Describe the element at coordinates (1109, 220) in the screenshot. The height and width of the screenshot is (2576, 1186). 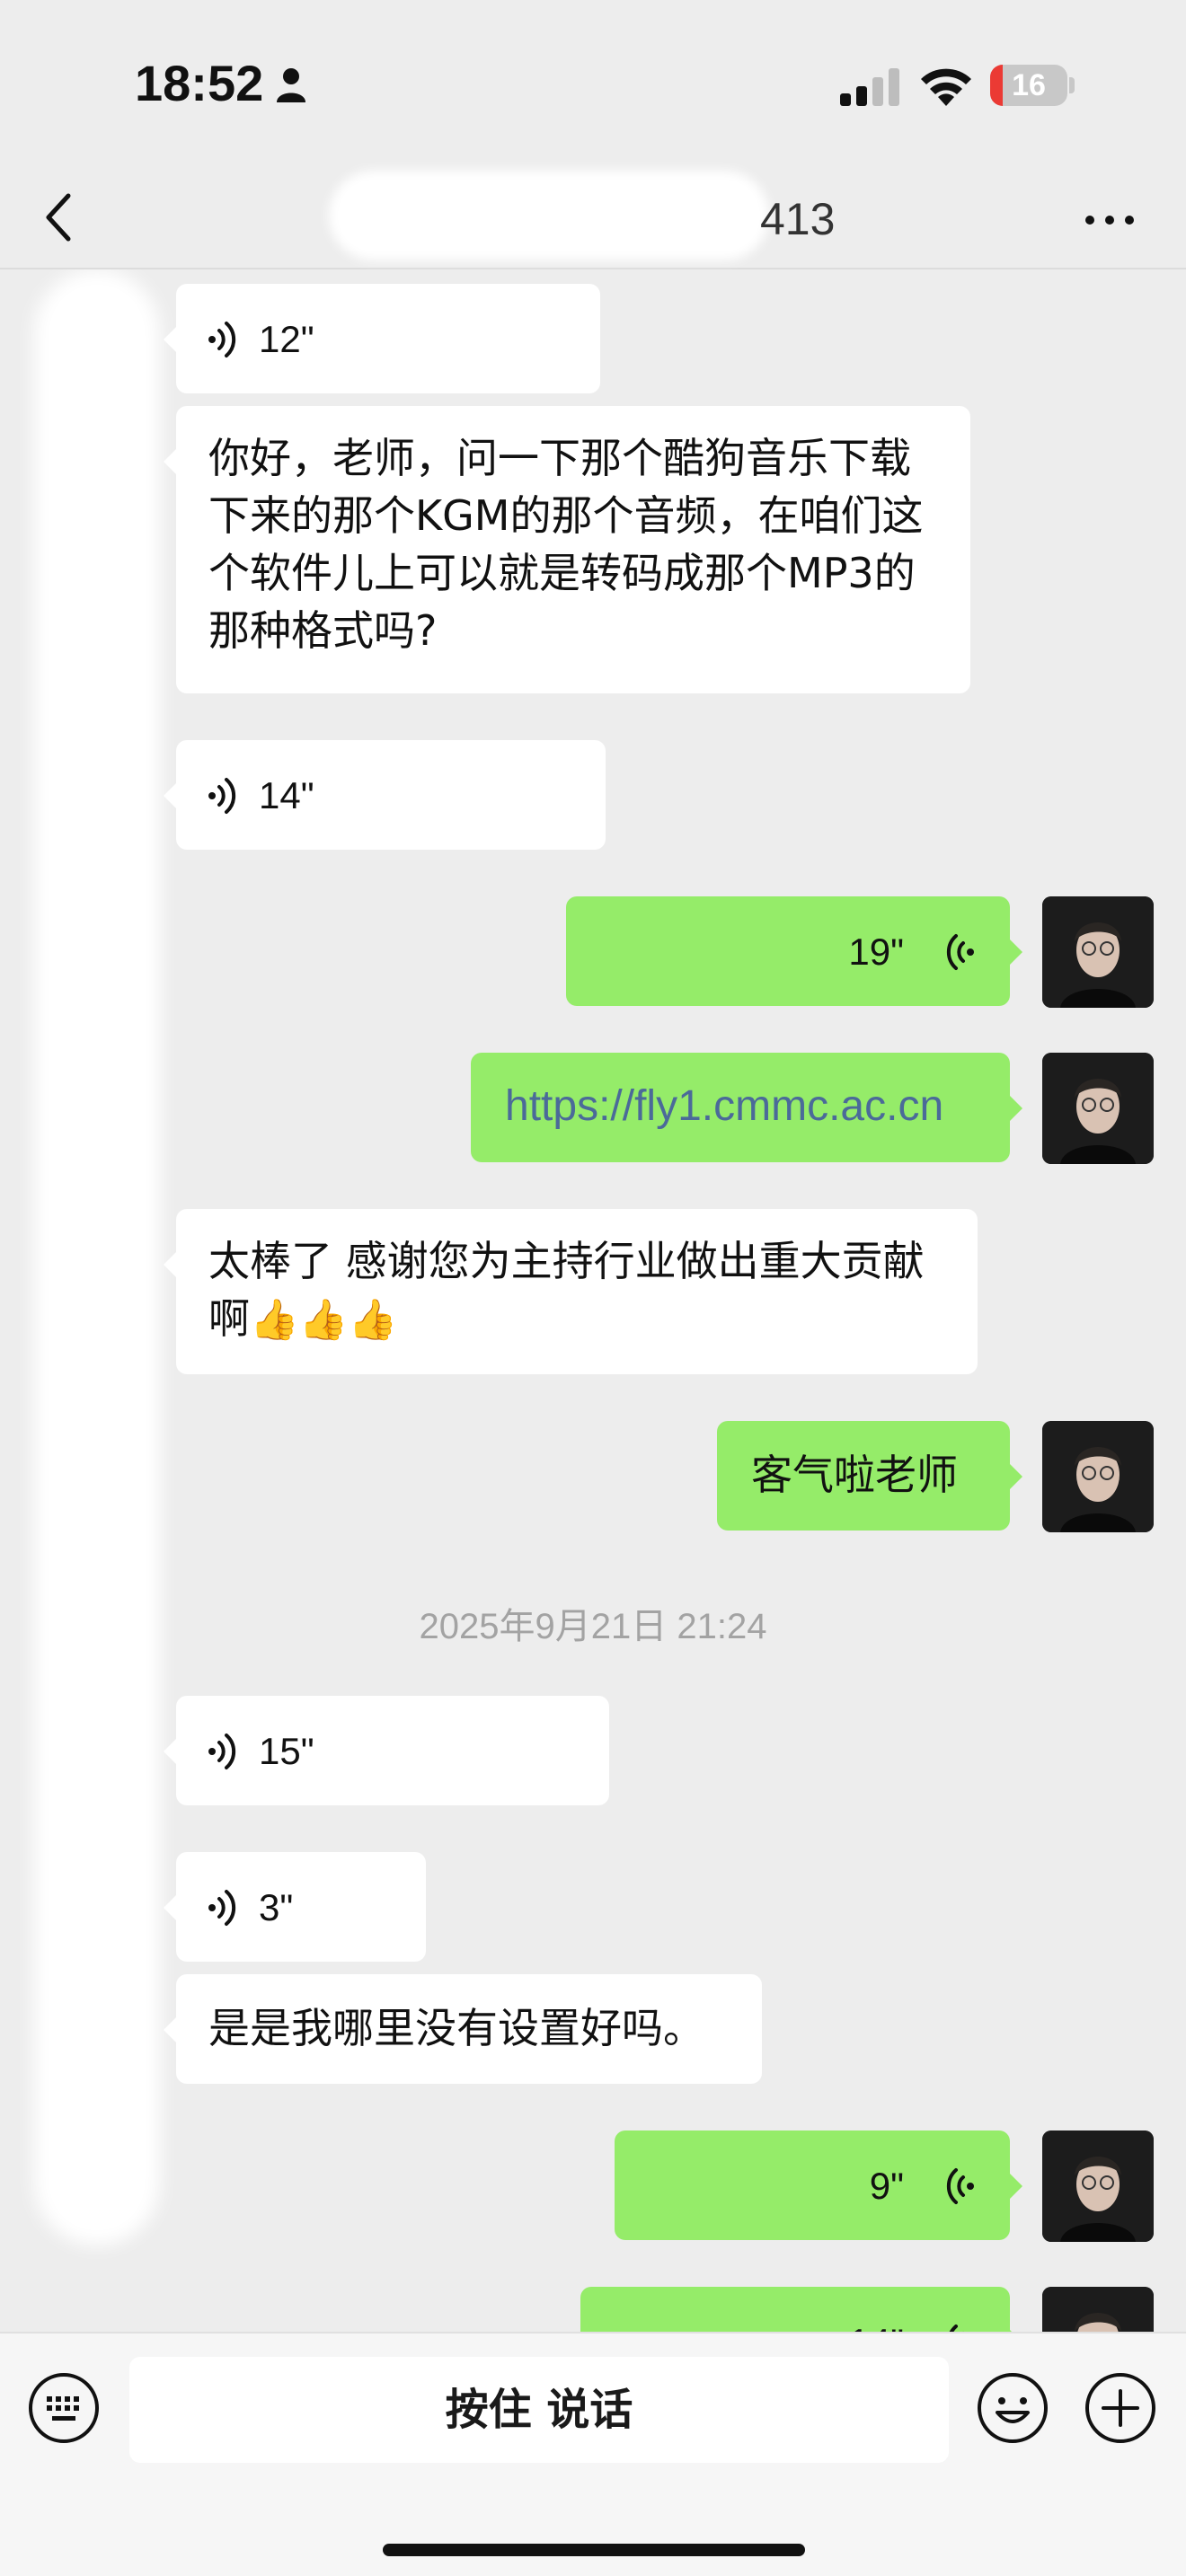
I see `more-dots-icon` at that location.